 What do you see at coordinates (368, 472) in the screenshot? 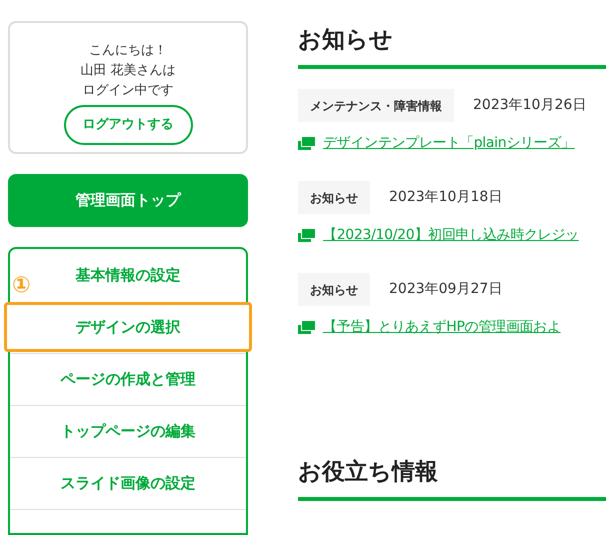
I see `section-heading: お役立ち情報` at bounding box center [368, 472].